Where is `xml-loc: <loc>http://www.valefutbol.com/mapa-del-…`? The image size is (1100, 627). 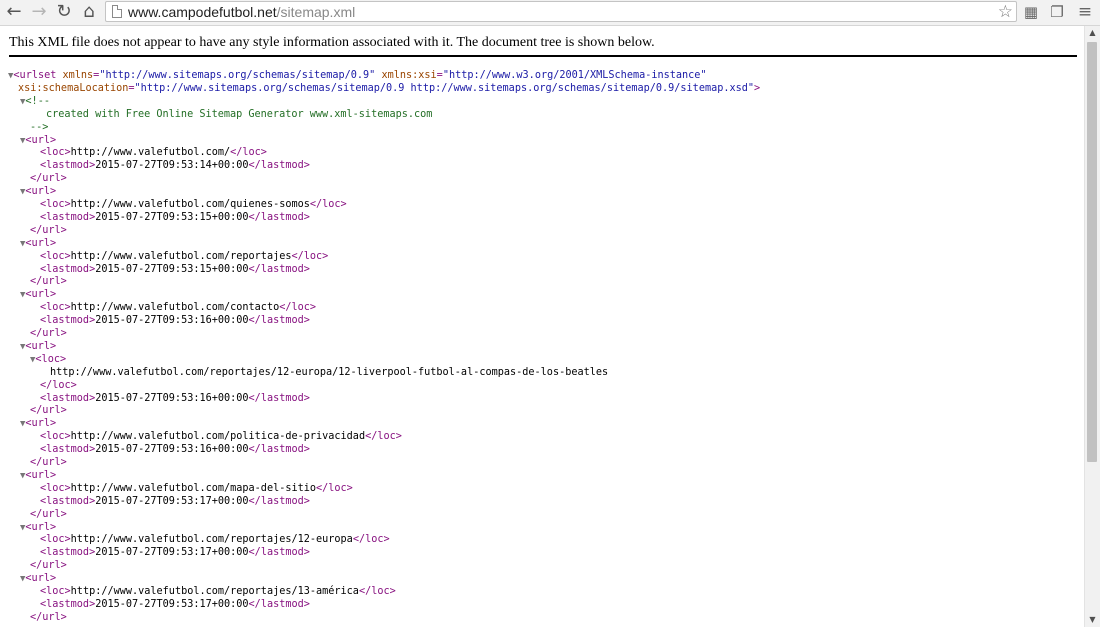
xml-loc: <loc>http://www.valefutbol.com/mapa-del-… is located at coordinates (196, 488).